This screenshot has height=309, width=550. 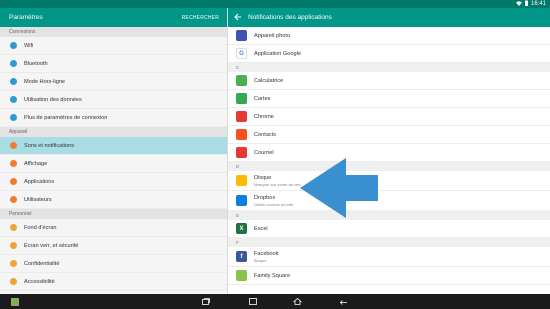 I want to click on family-square-icon, so click(x=241, y=275).